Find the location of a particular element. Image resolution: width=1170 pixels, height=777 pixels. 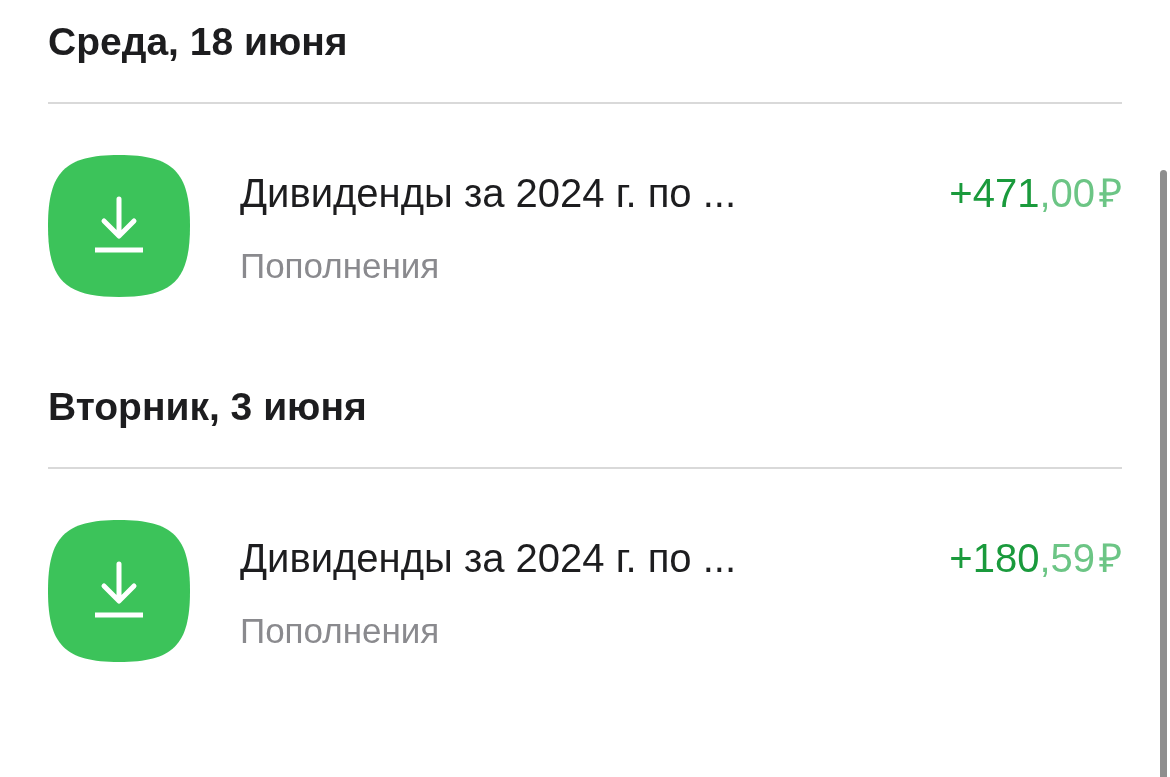

day-heading: Вторник, 3 июня is located at coordinates (208, 407).